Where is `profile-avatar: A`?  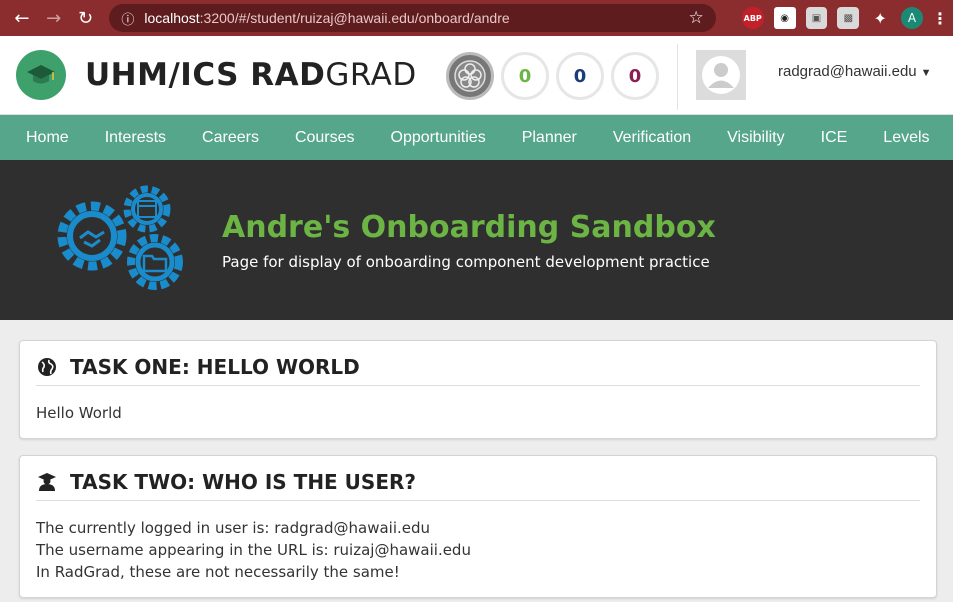
profile-avatar: A is located at coordinates (912, 18).